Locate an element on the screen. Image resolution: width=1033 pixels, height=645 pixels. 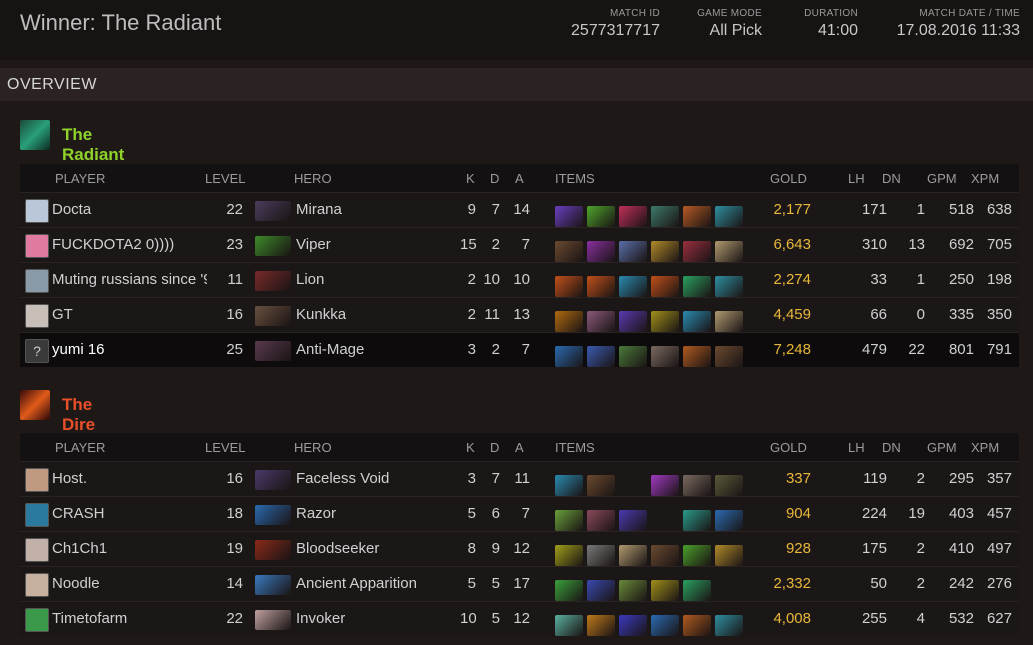
column-header-gpm: GPM is located at coordinates (942, 447).